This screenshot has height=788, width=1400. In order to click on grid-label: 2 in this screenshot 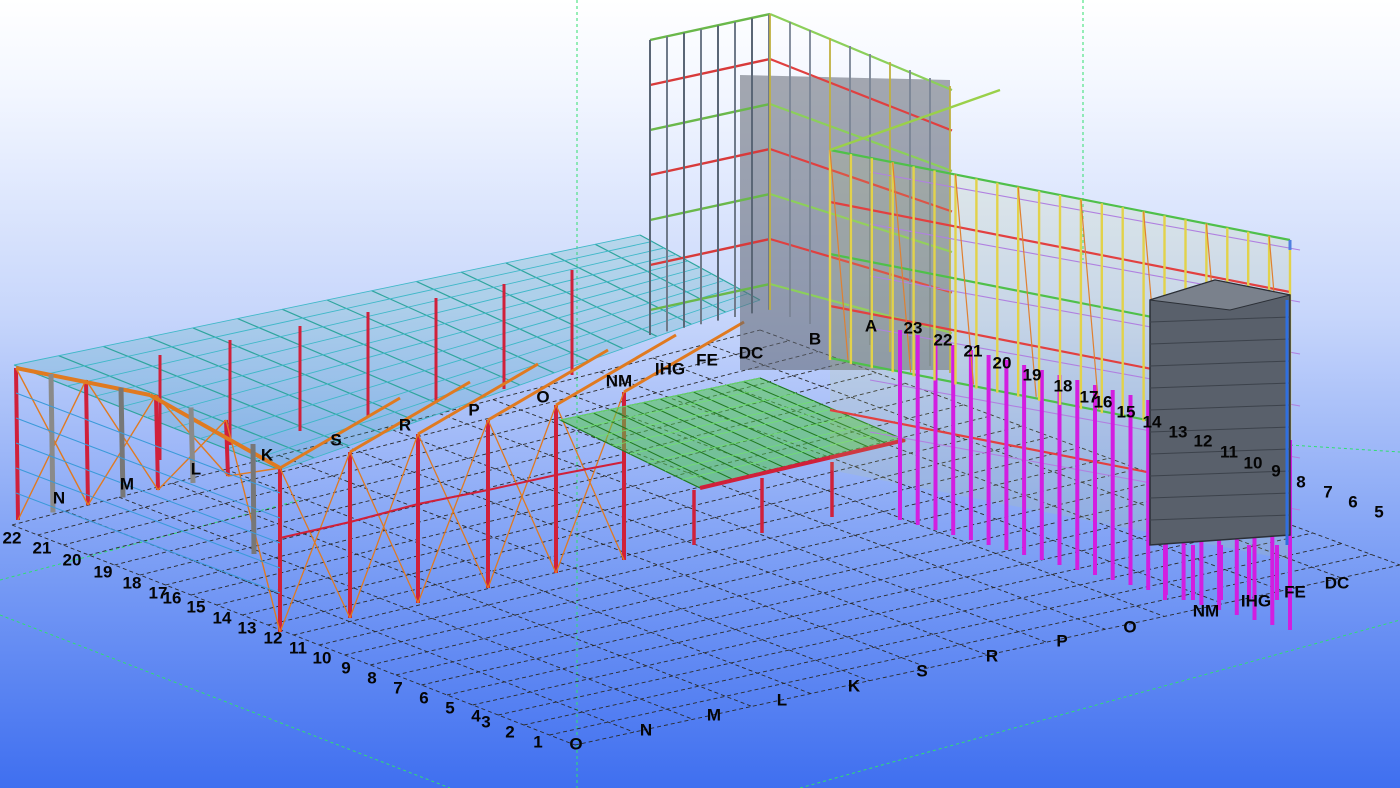, I will do `click(510, 732)`.